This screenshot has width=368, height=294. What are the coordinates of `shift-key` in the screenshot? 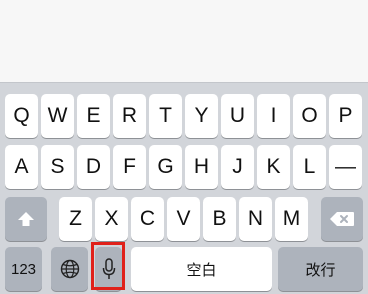 It's located at (26, 219).